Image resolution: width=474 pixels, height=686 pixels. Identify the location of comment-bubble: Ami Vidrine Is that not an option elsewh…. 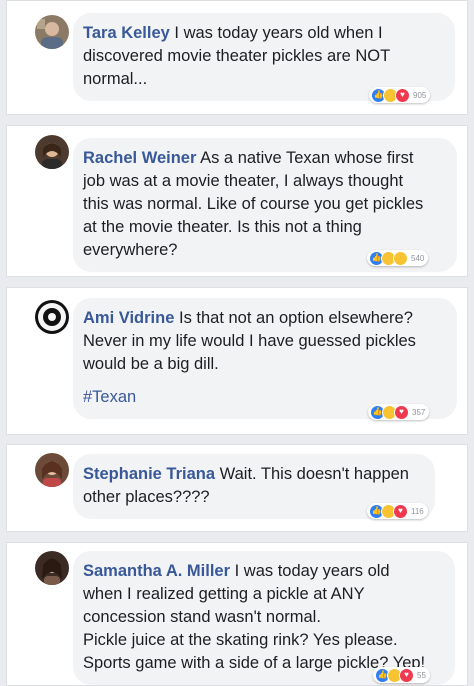
(265, 358).